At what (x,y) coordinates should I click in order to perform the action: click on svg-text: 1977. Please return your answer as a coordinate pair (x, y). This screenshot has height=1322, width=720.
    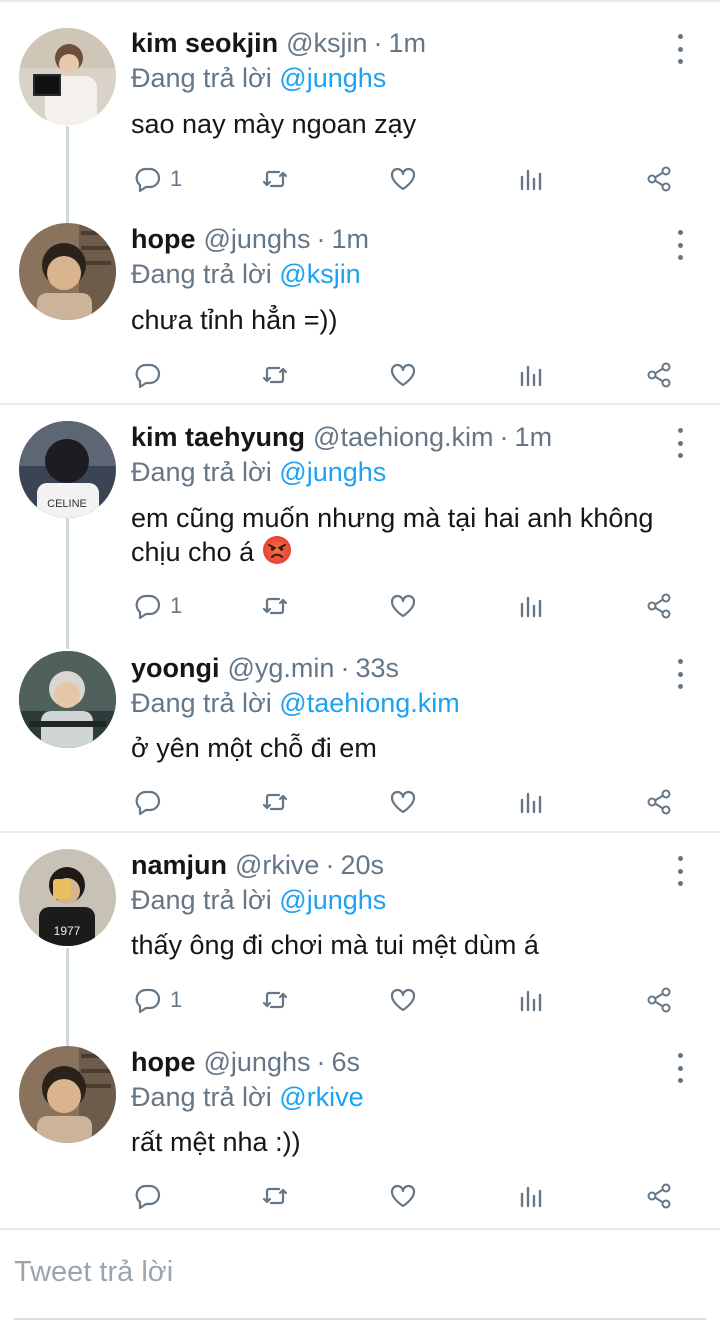
    Looking at the image, I should click on (67, 931).